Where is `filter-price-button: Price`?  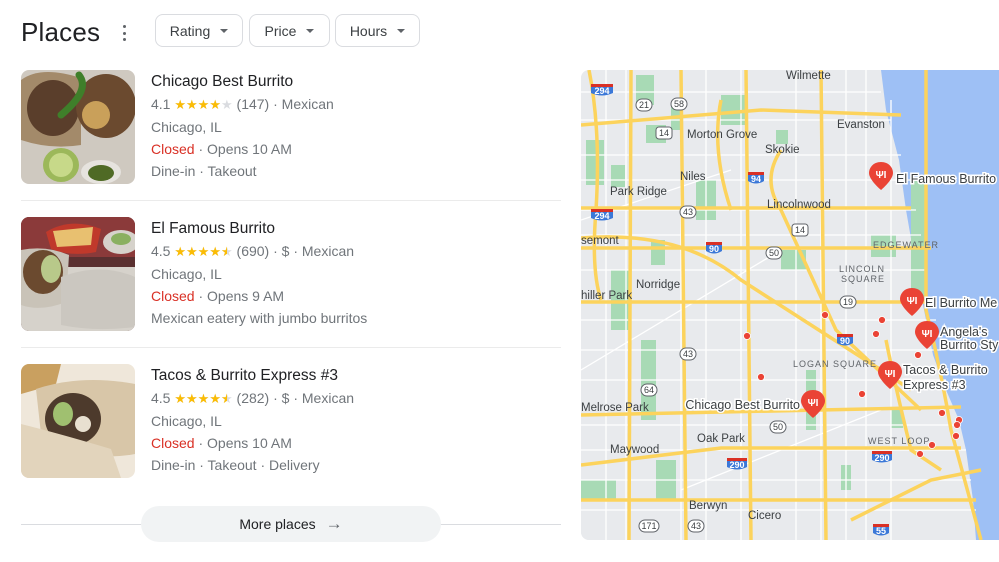 filter-price-button: Price is located at coordinates (289, 30).